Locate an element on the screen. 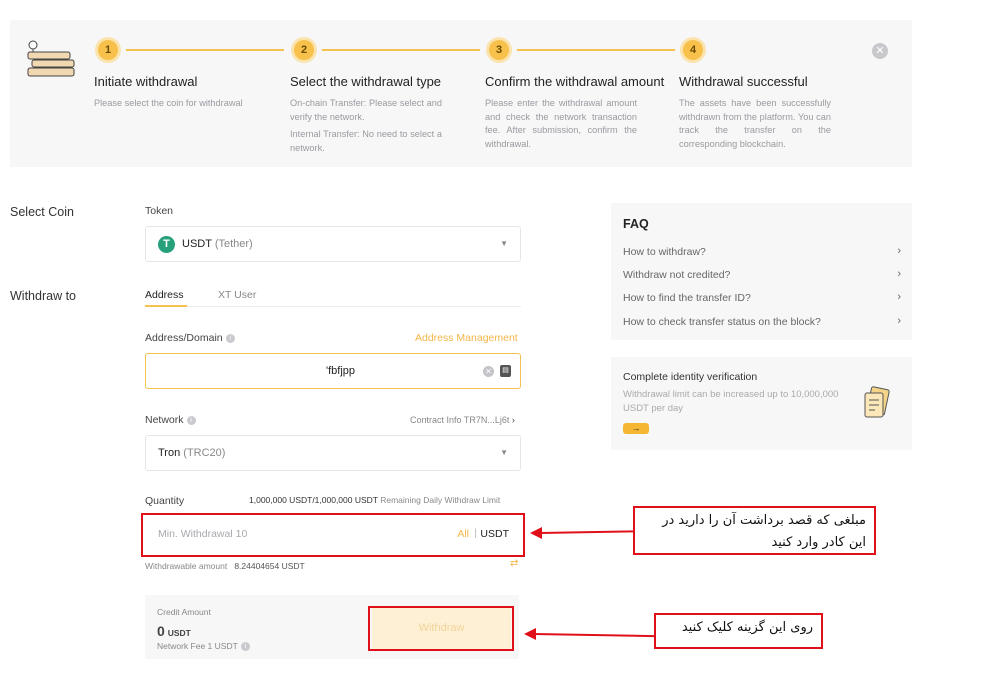 This screenshot has height=679, width=1002. credit-amount-value: 0 USDT is located at coordinates (174, 631).